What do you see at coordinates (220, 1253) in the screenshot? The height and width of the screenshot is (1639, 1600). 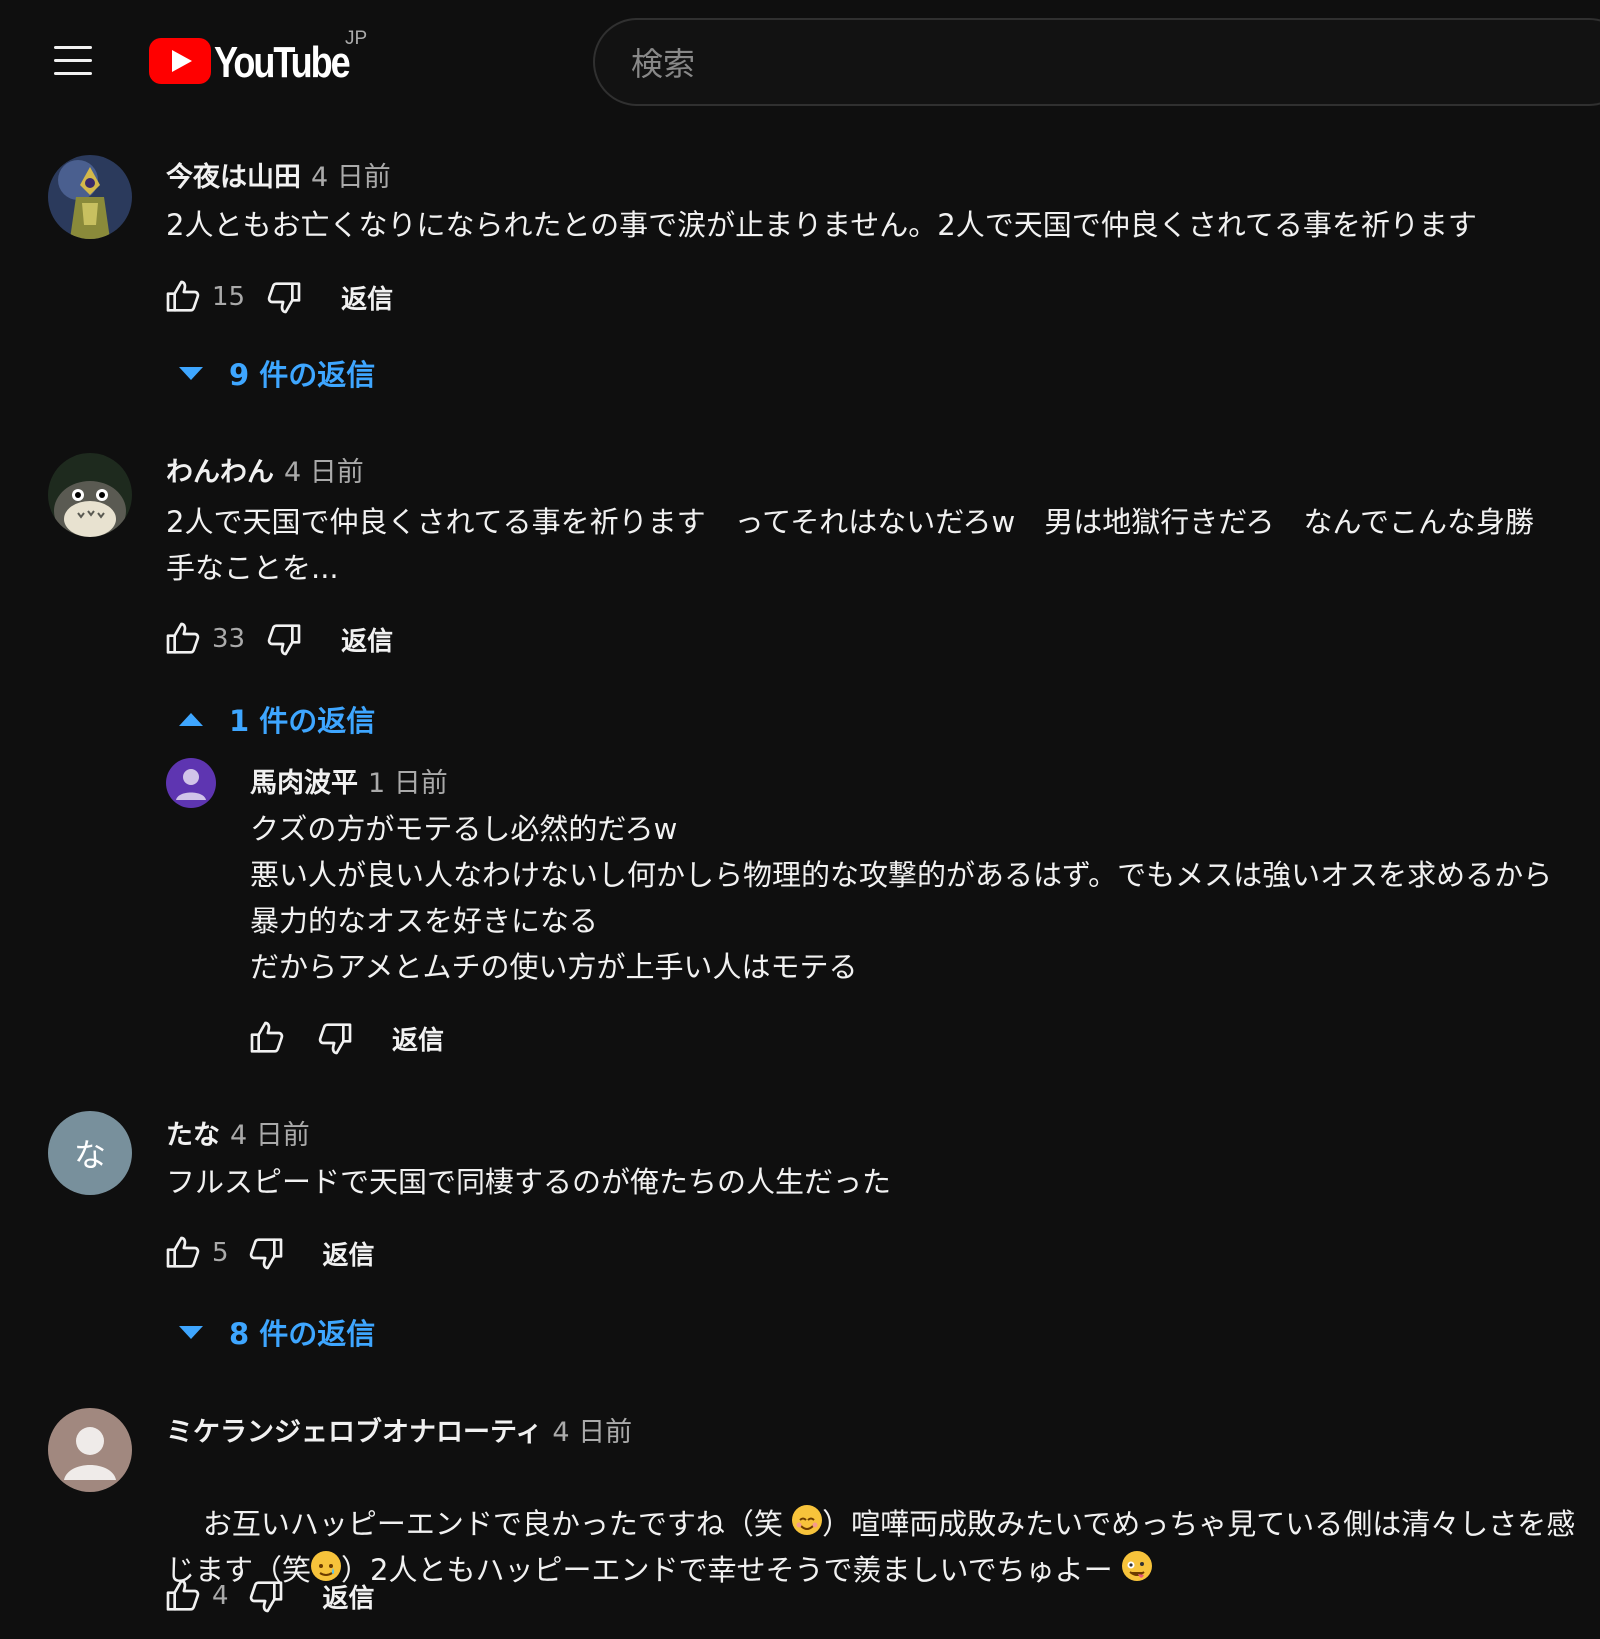 I see `like-count: 5` at bounding box center [220, 1253].